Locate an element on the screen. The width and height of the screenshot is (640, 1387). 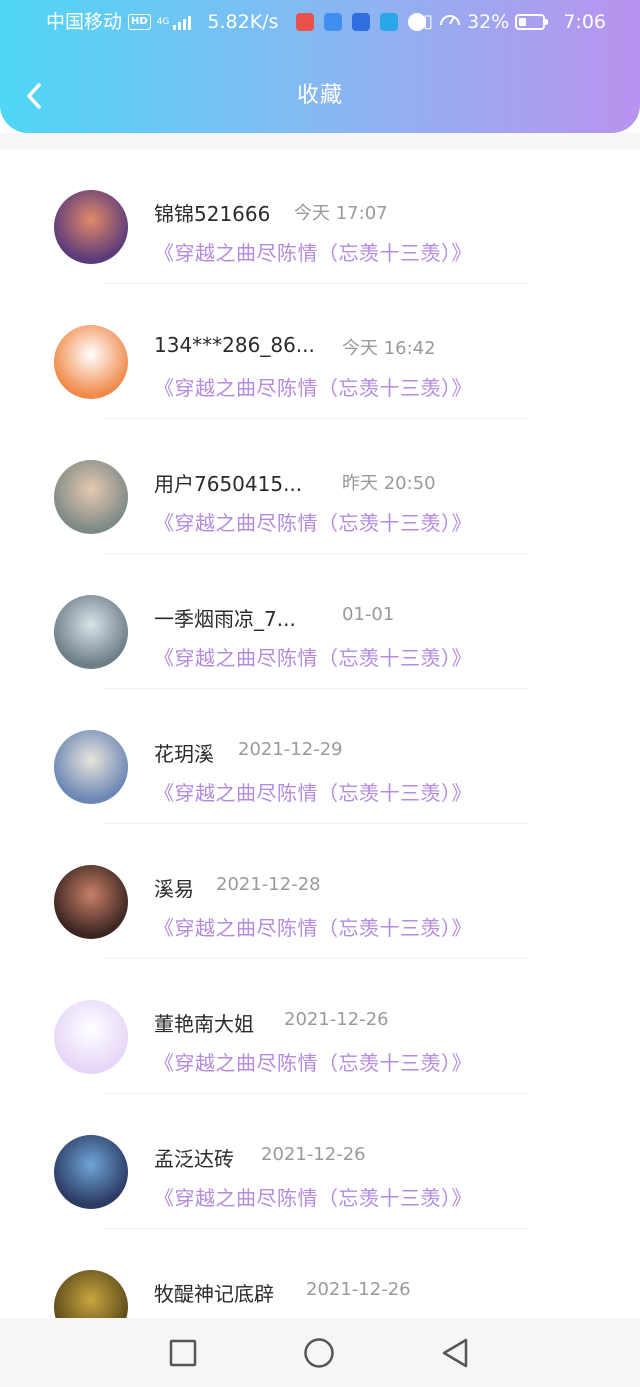
clock: 7:06 is located at coordinates (584, 22).